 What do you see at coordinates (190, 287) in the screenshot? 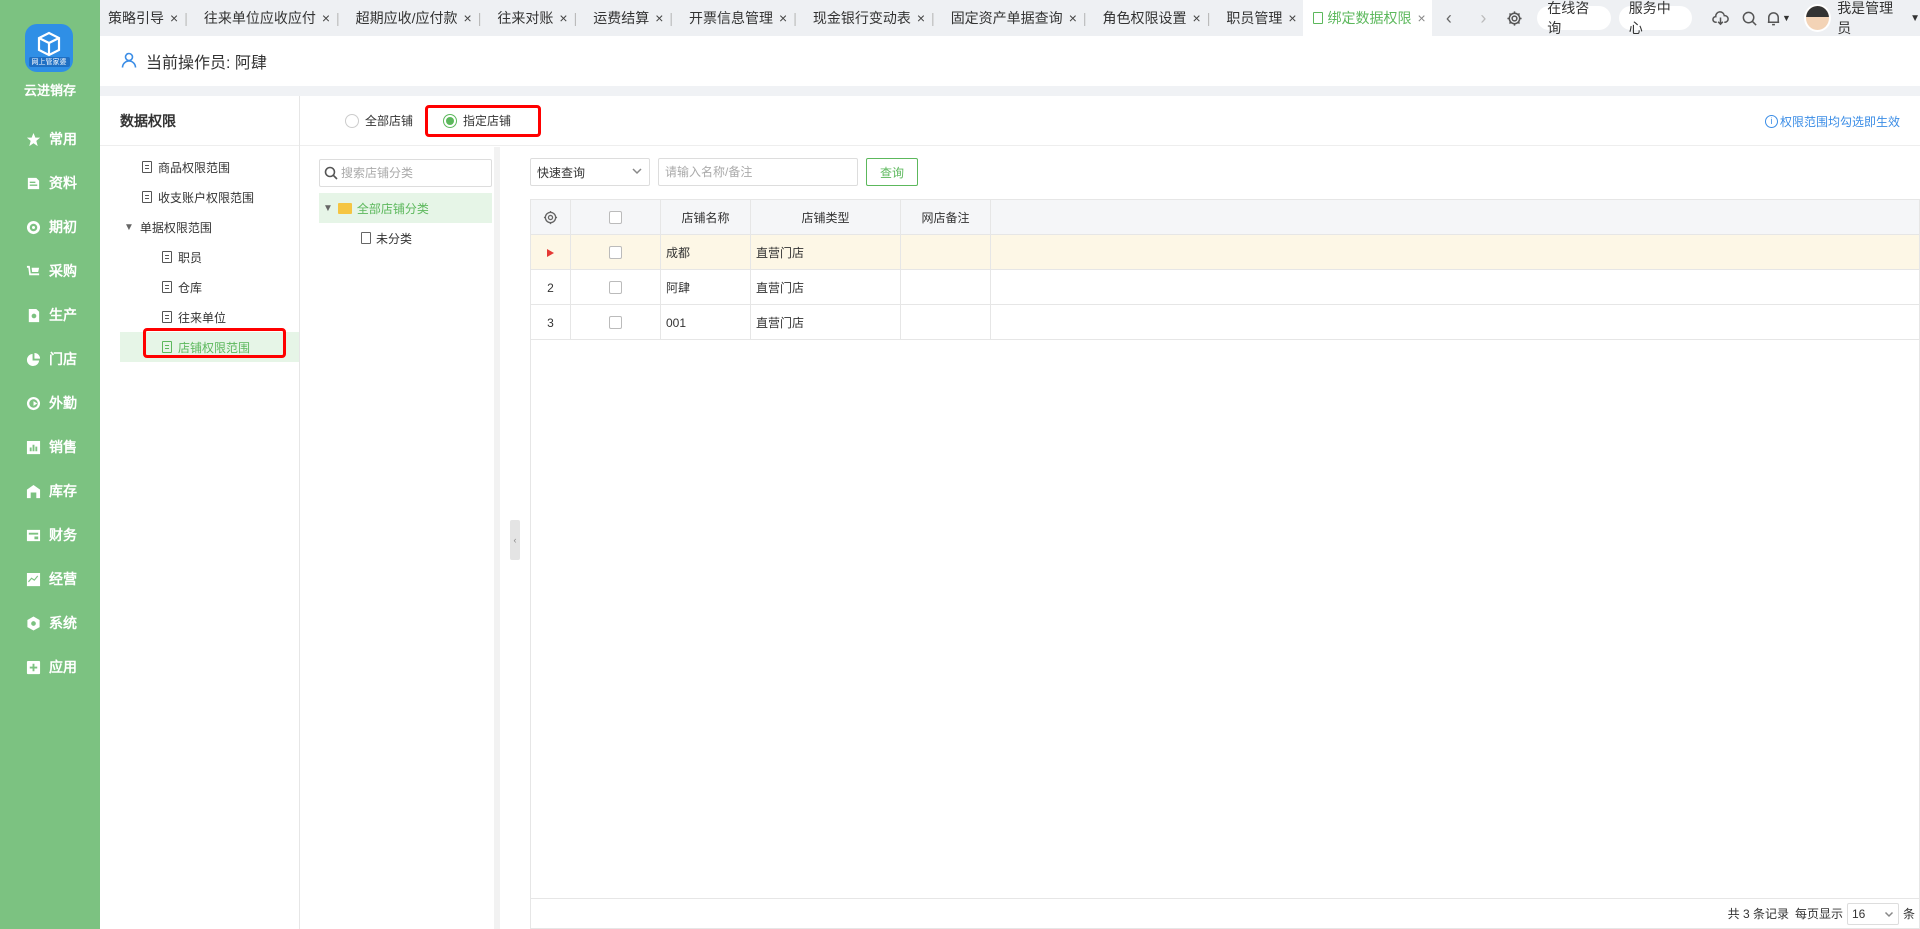
I see `tree-item-label: 仓库` at bounding box center [190, 287].